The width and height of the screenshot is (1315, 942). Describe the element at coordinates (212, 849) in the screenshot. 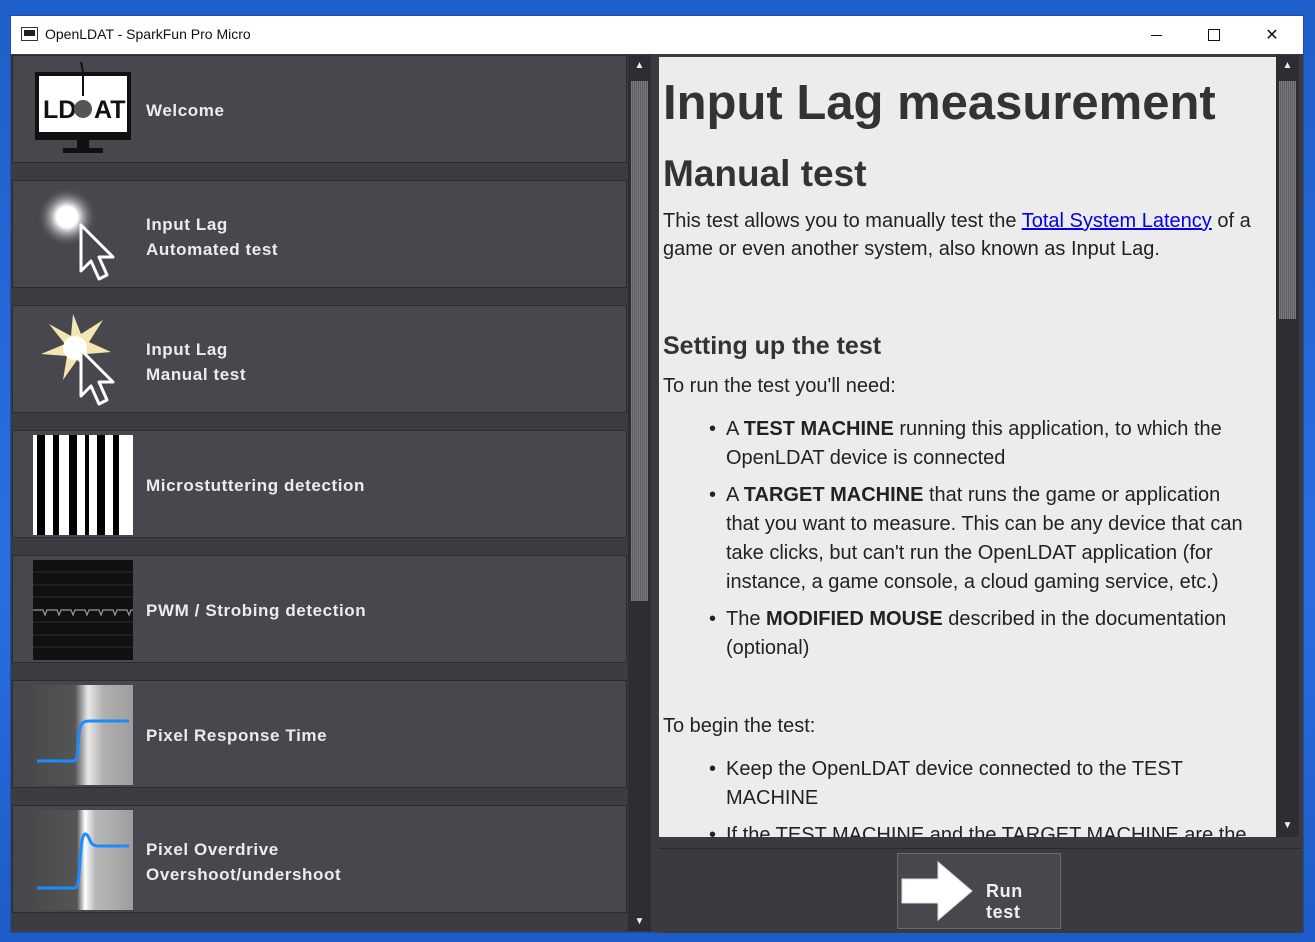

I see `menu-label-line1: Pixel Overdrive` at that location.